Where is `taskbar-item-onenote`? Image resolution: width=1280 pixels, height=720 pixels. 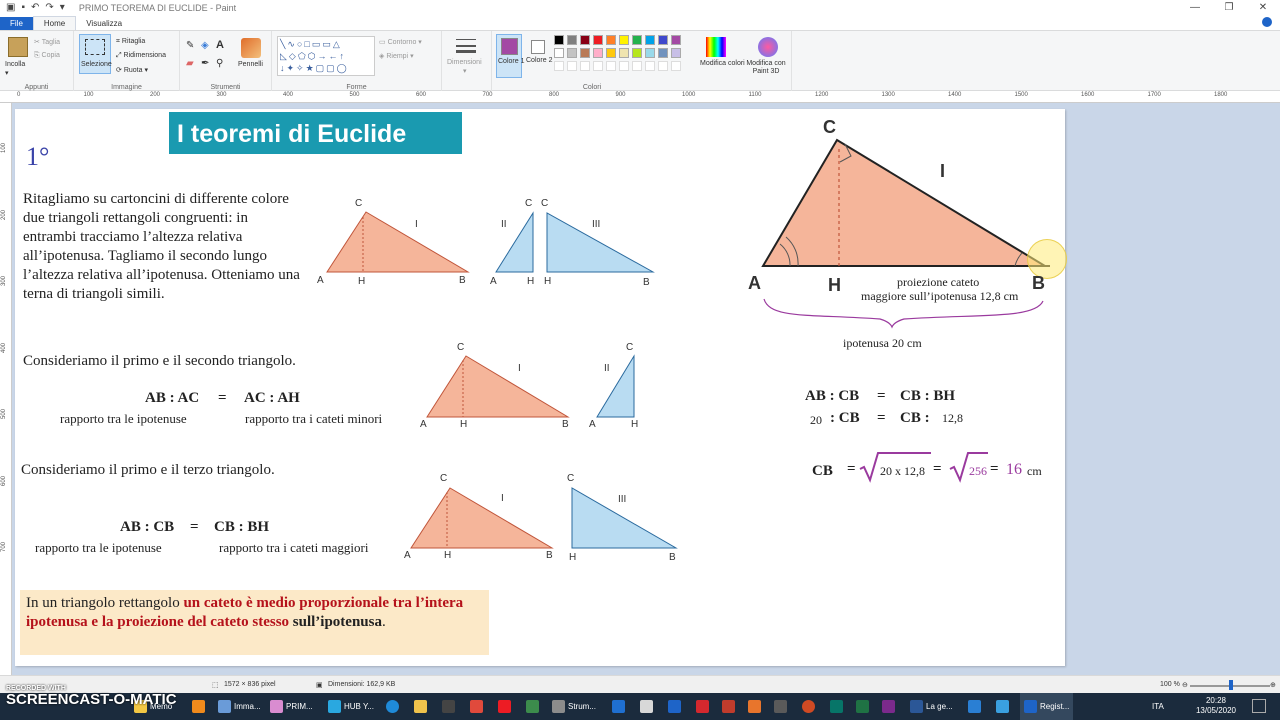 taskbar-item-onenote is located at coordinates (888, 706).